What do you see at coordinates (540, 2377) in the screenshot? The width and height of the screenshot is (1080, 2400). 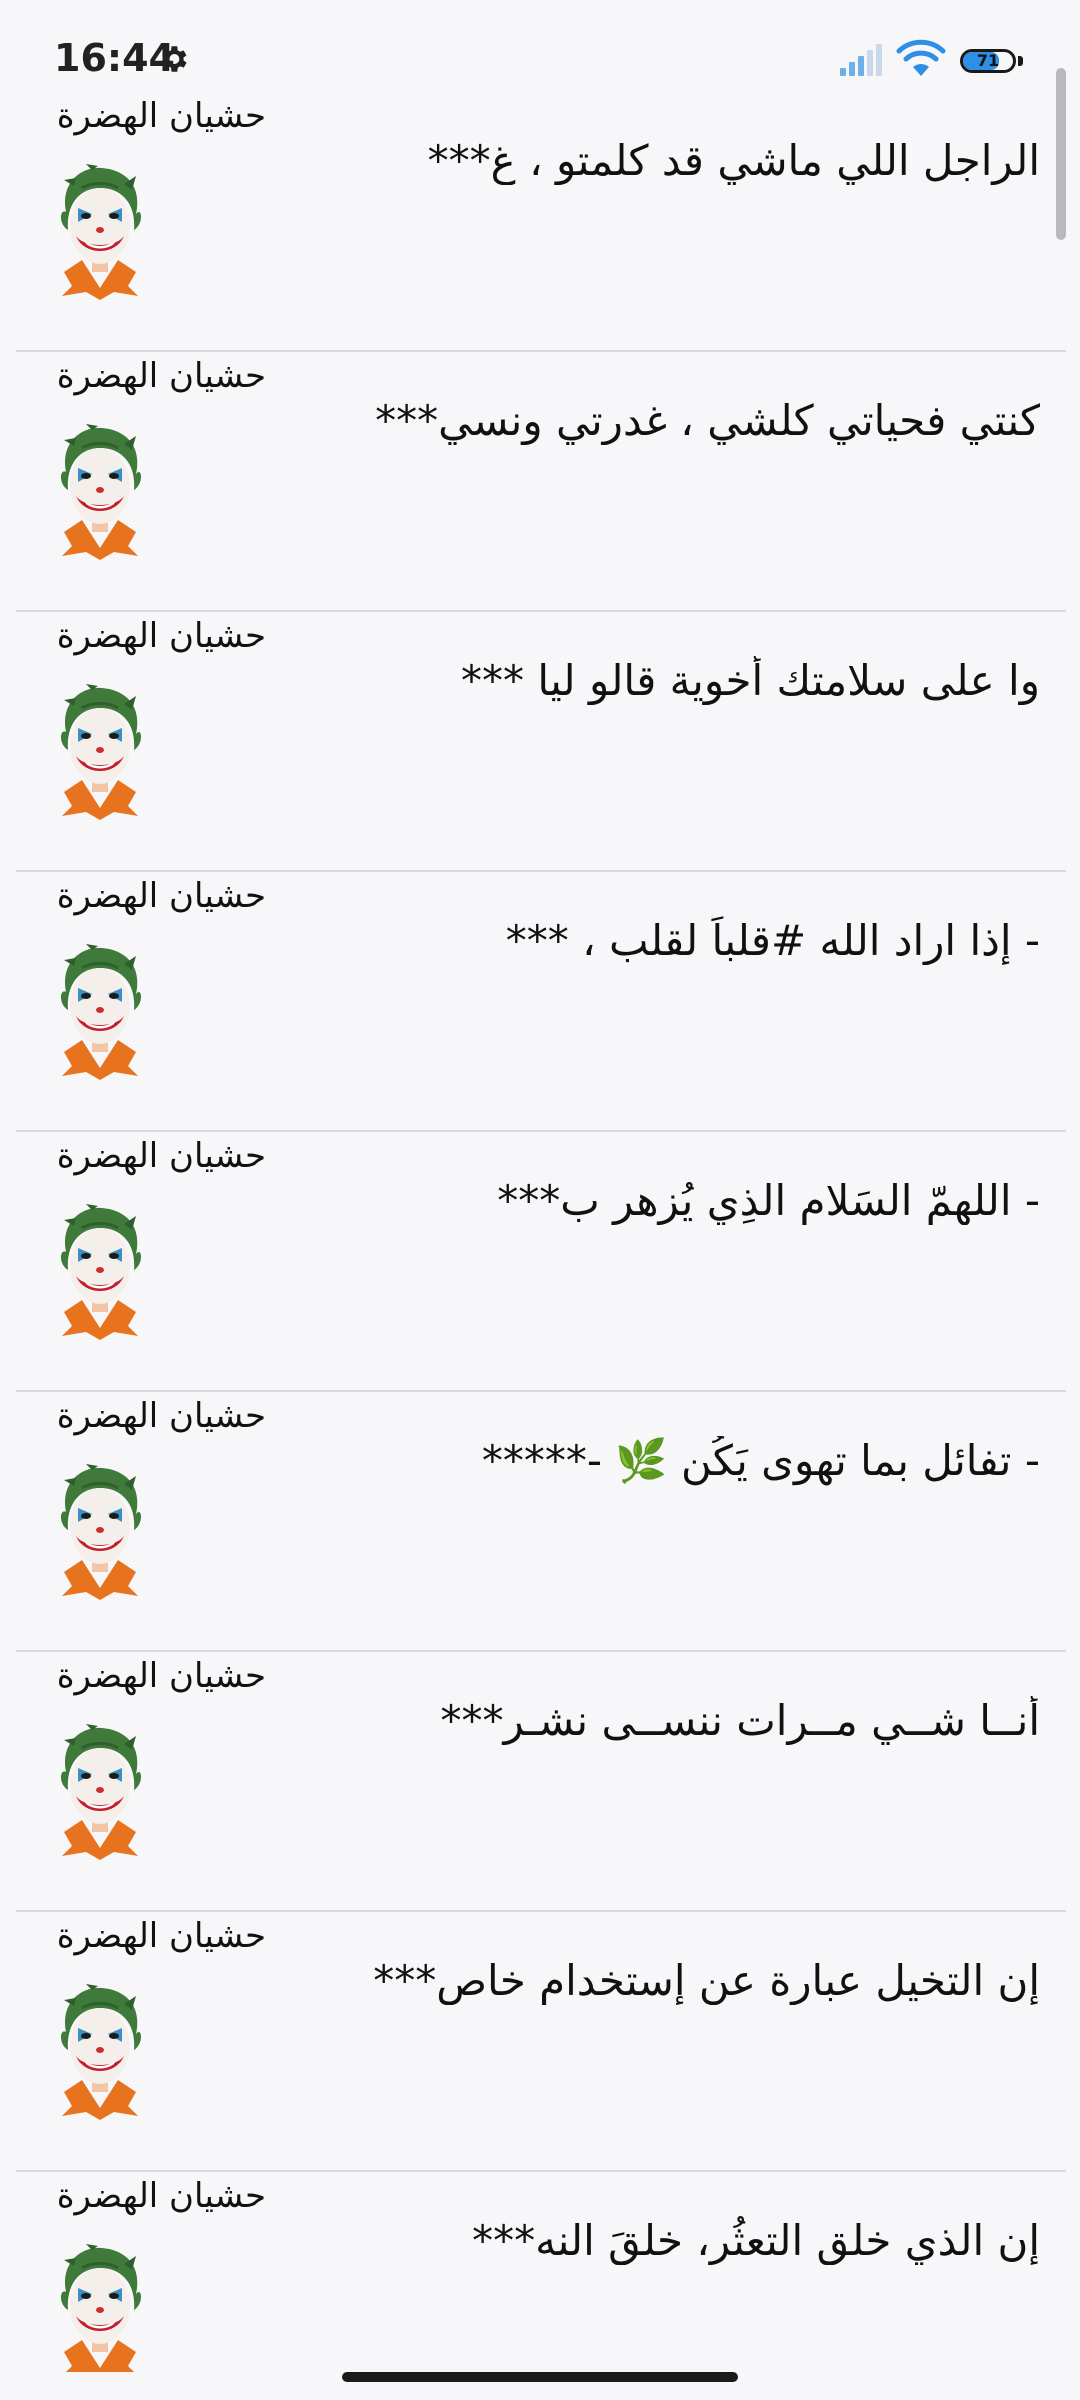 I see `home-indicator` at bounding box center [540, 2377].